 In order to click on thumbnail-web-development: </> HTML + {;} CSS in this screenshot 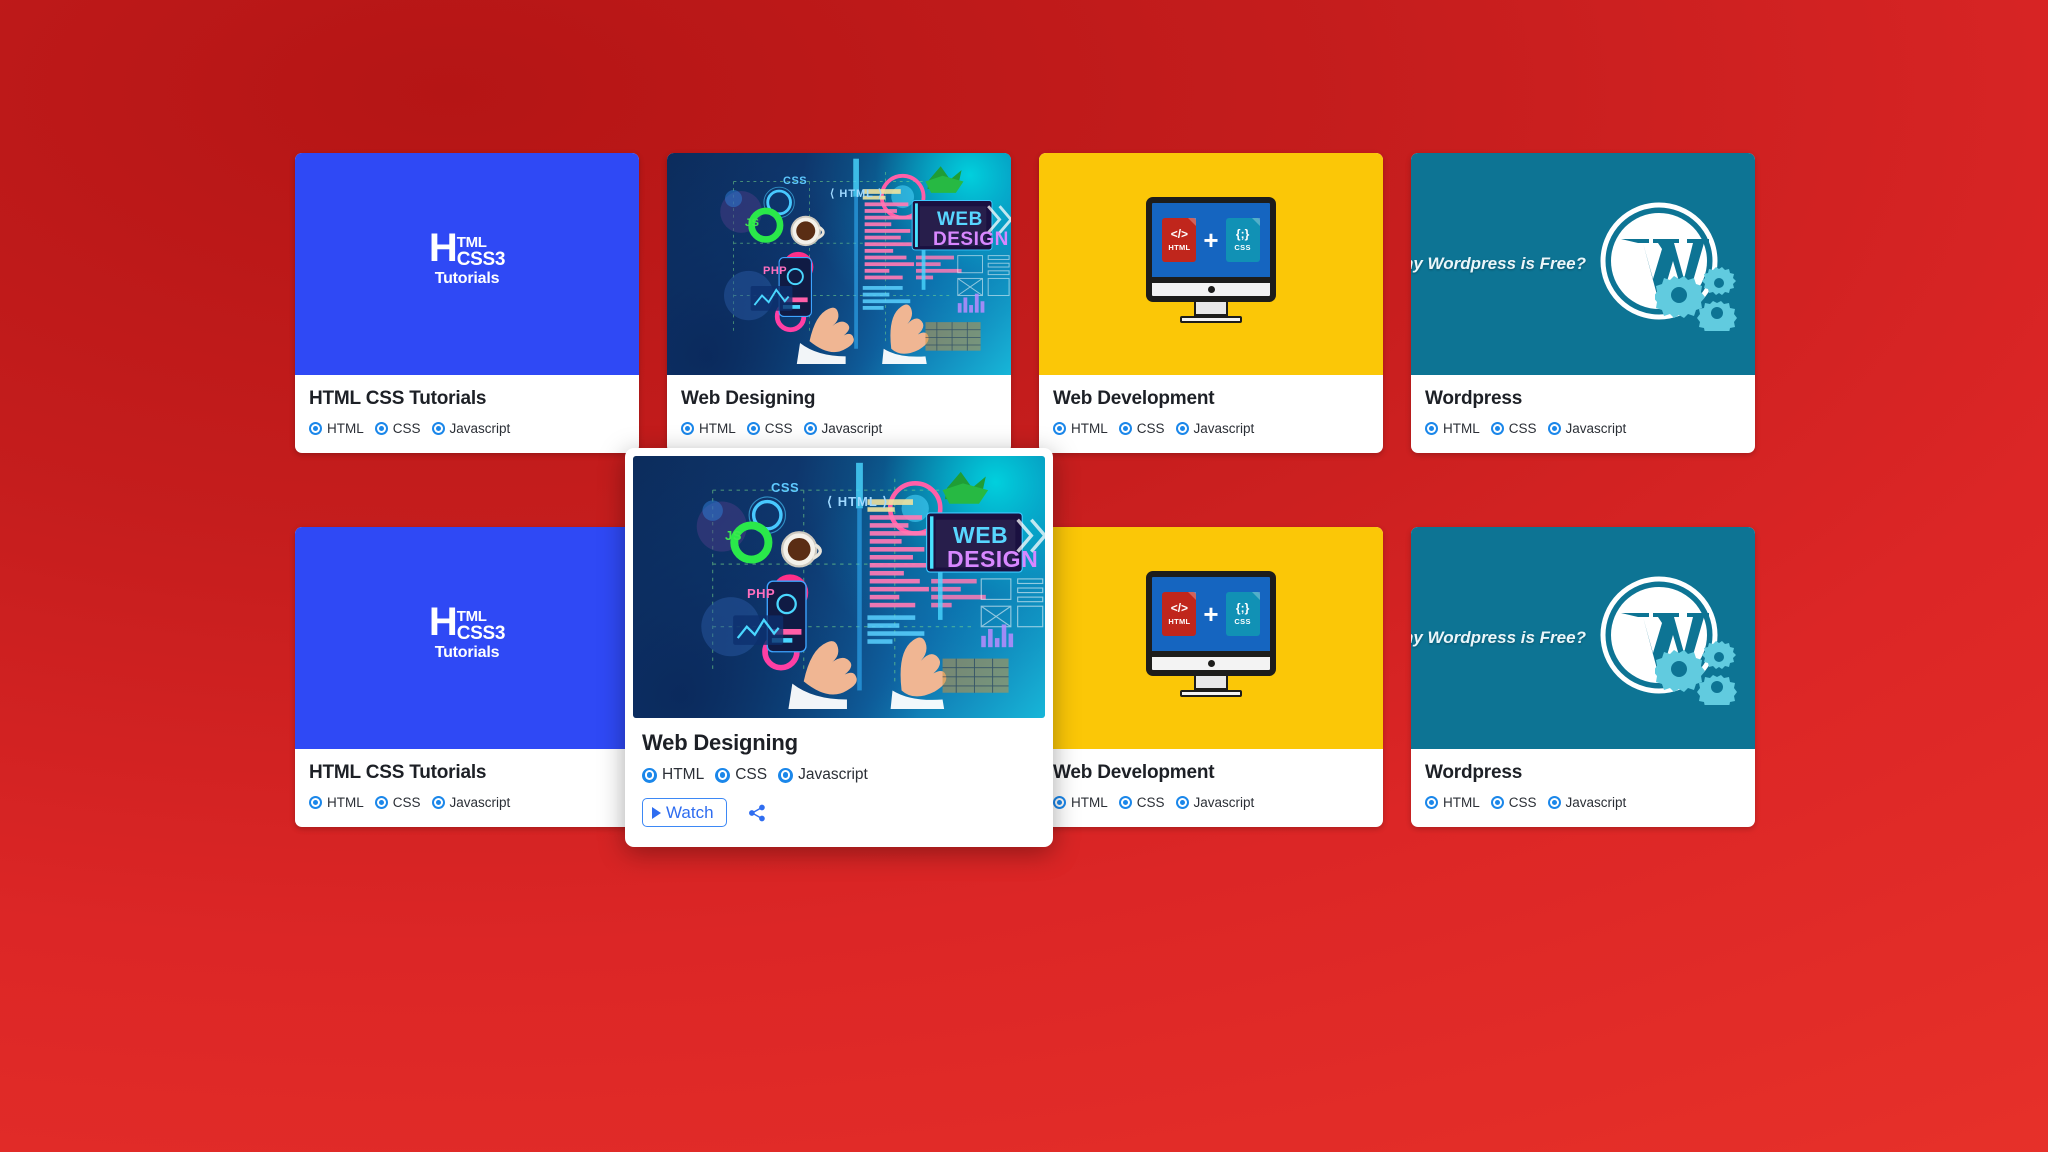, I will do `click(1211, 637)`.